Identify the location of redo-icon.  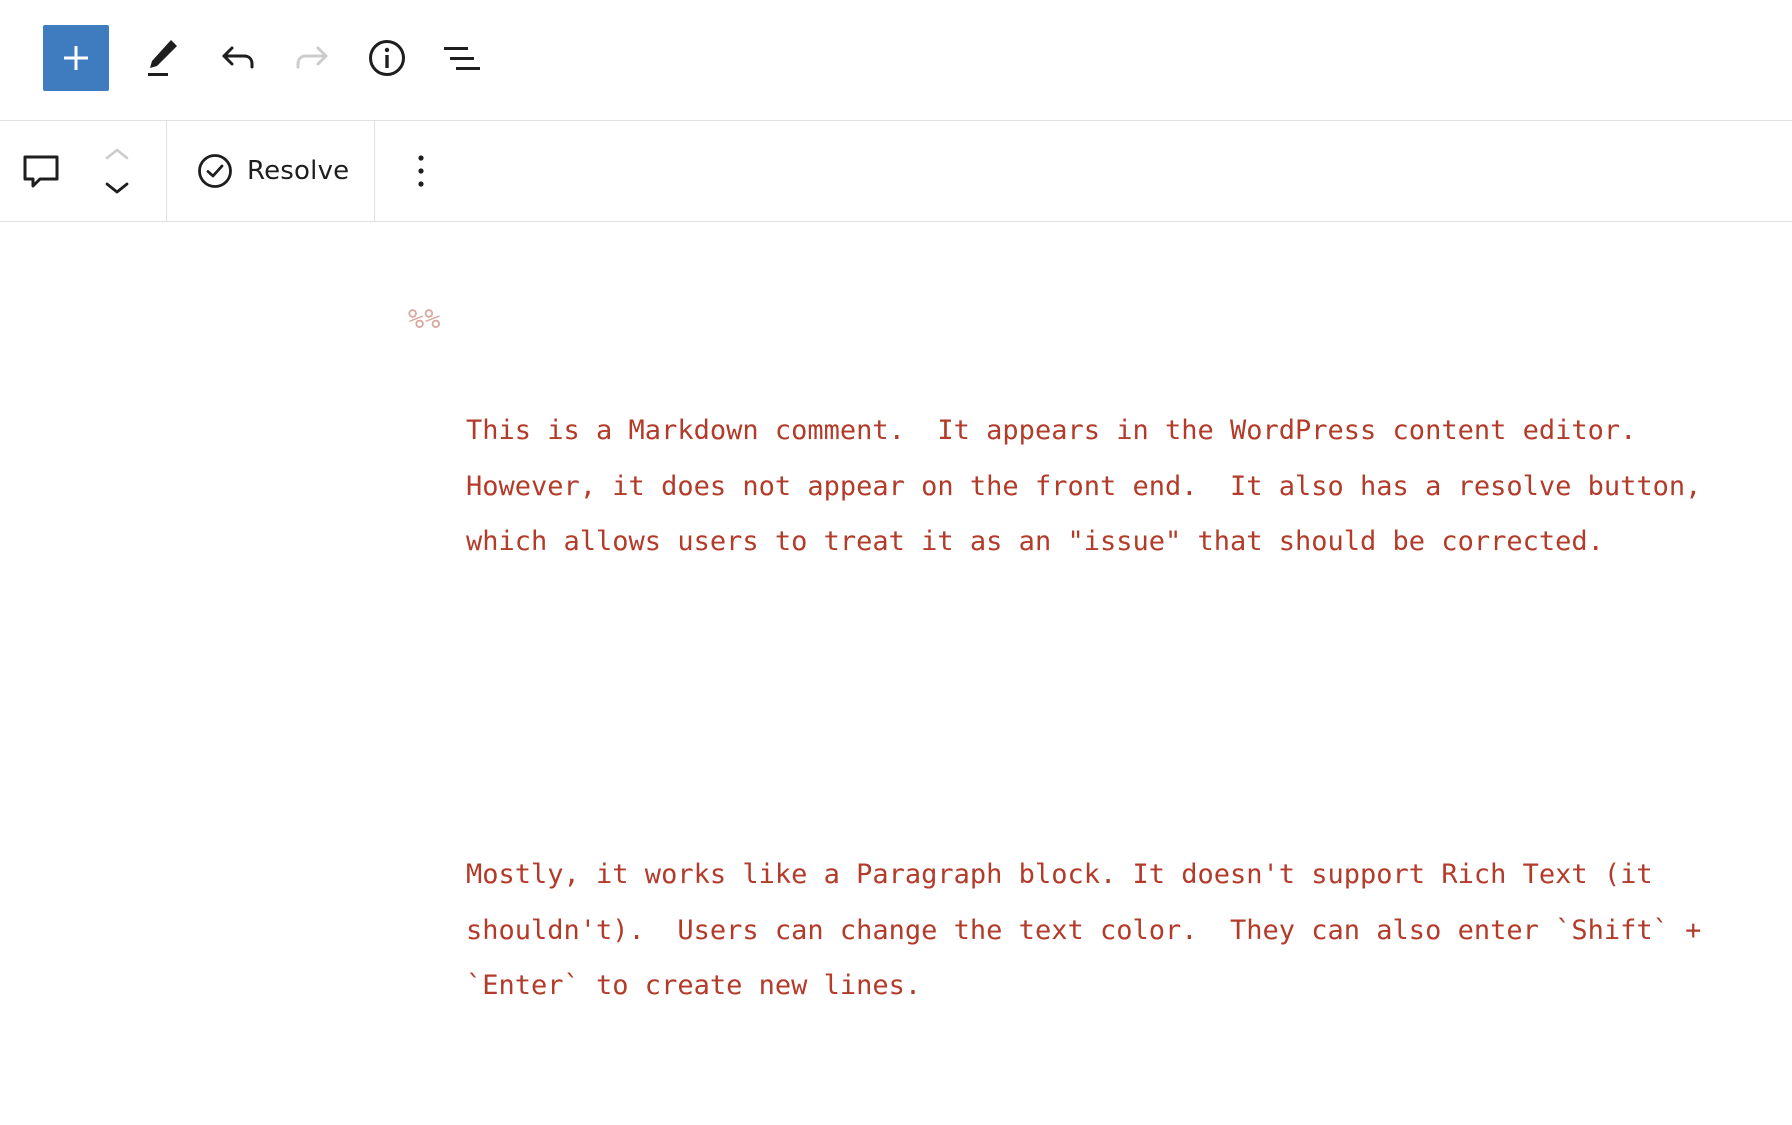
(312, 57).